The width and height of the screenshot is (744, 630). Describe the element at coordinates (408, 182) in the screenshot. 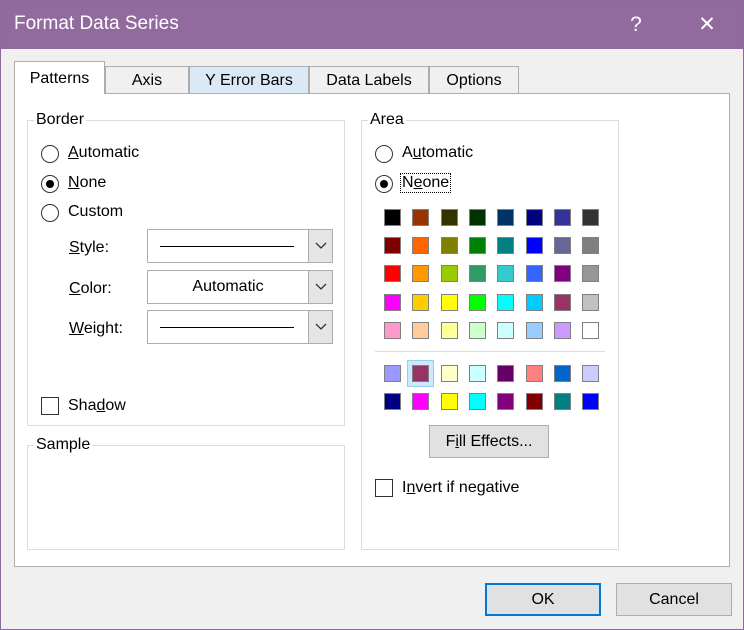

I see `area-none-text-a: N` at that location.